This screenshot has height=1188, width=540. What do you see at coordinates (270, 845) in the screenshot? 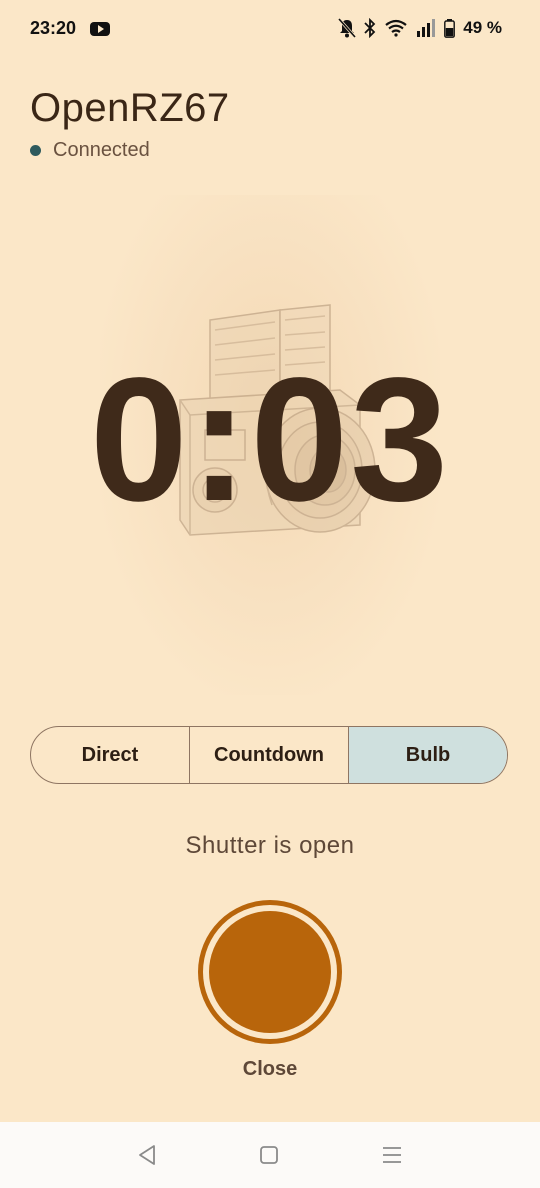
I see `shutter-status: Shutter is open` at bounding box center [270, 845].